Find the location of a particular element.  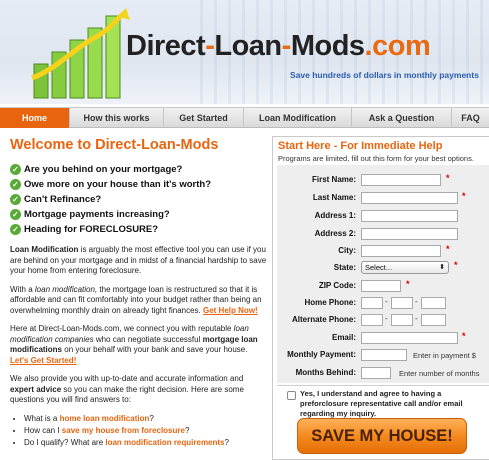

paragraph-text: With a is located at coordinates (22, 289).